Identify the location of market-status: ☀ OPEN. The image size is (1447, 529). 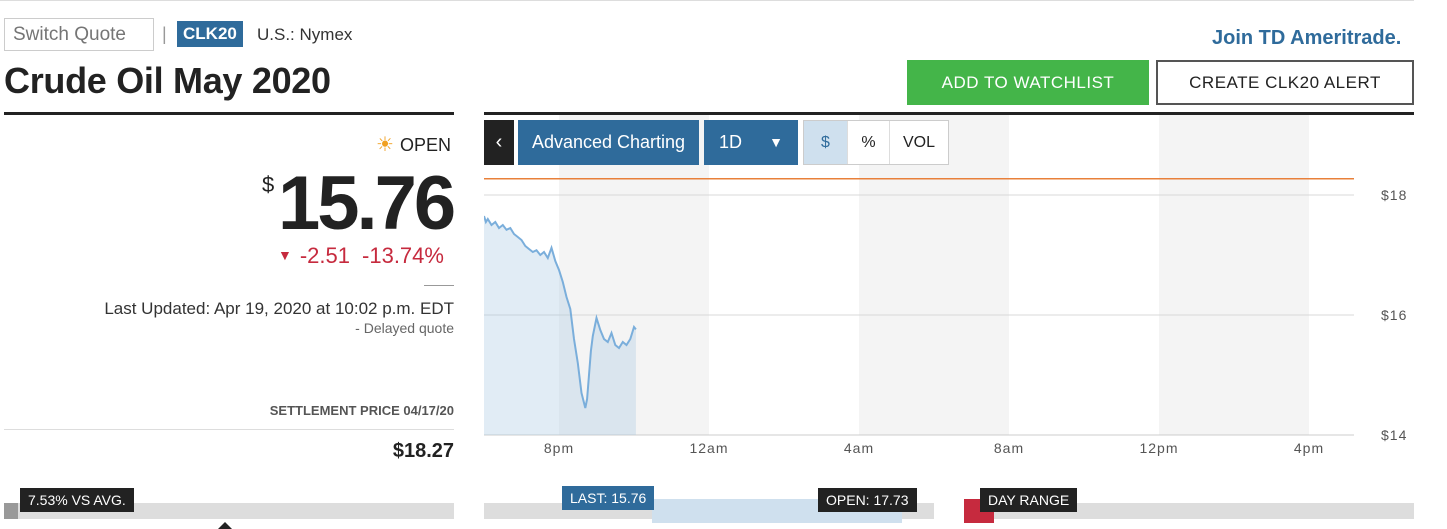
(413, 144).